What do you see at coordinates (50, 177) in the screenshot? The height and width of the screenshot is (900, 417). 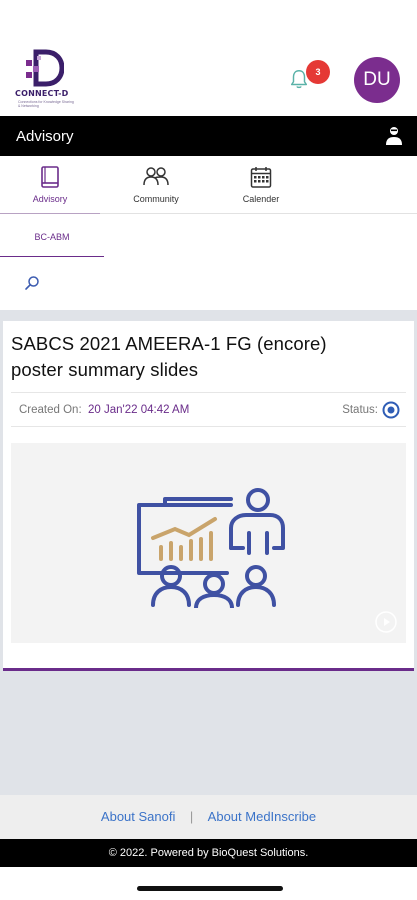 I see `book-icon` at bounding box center [50, 177].